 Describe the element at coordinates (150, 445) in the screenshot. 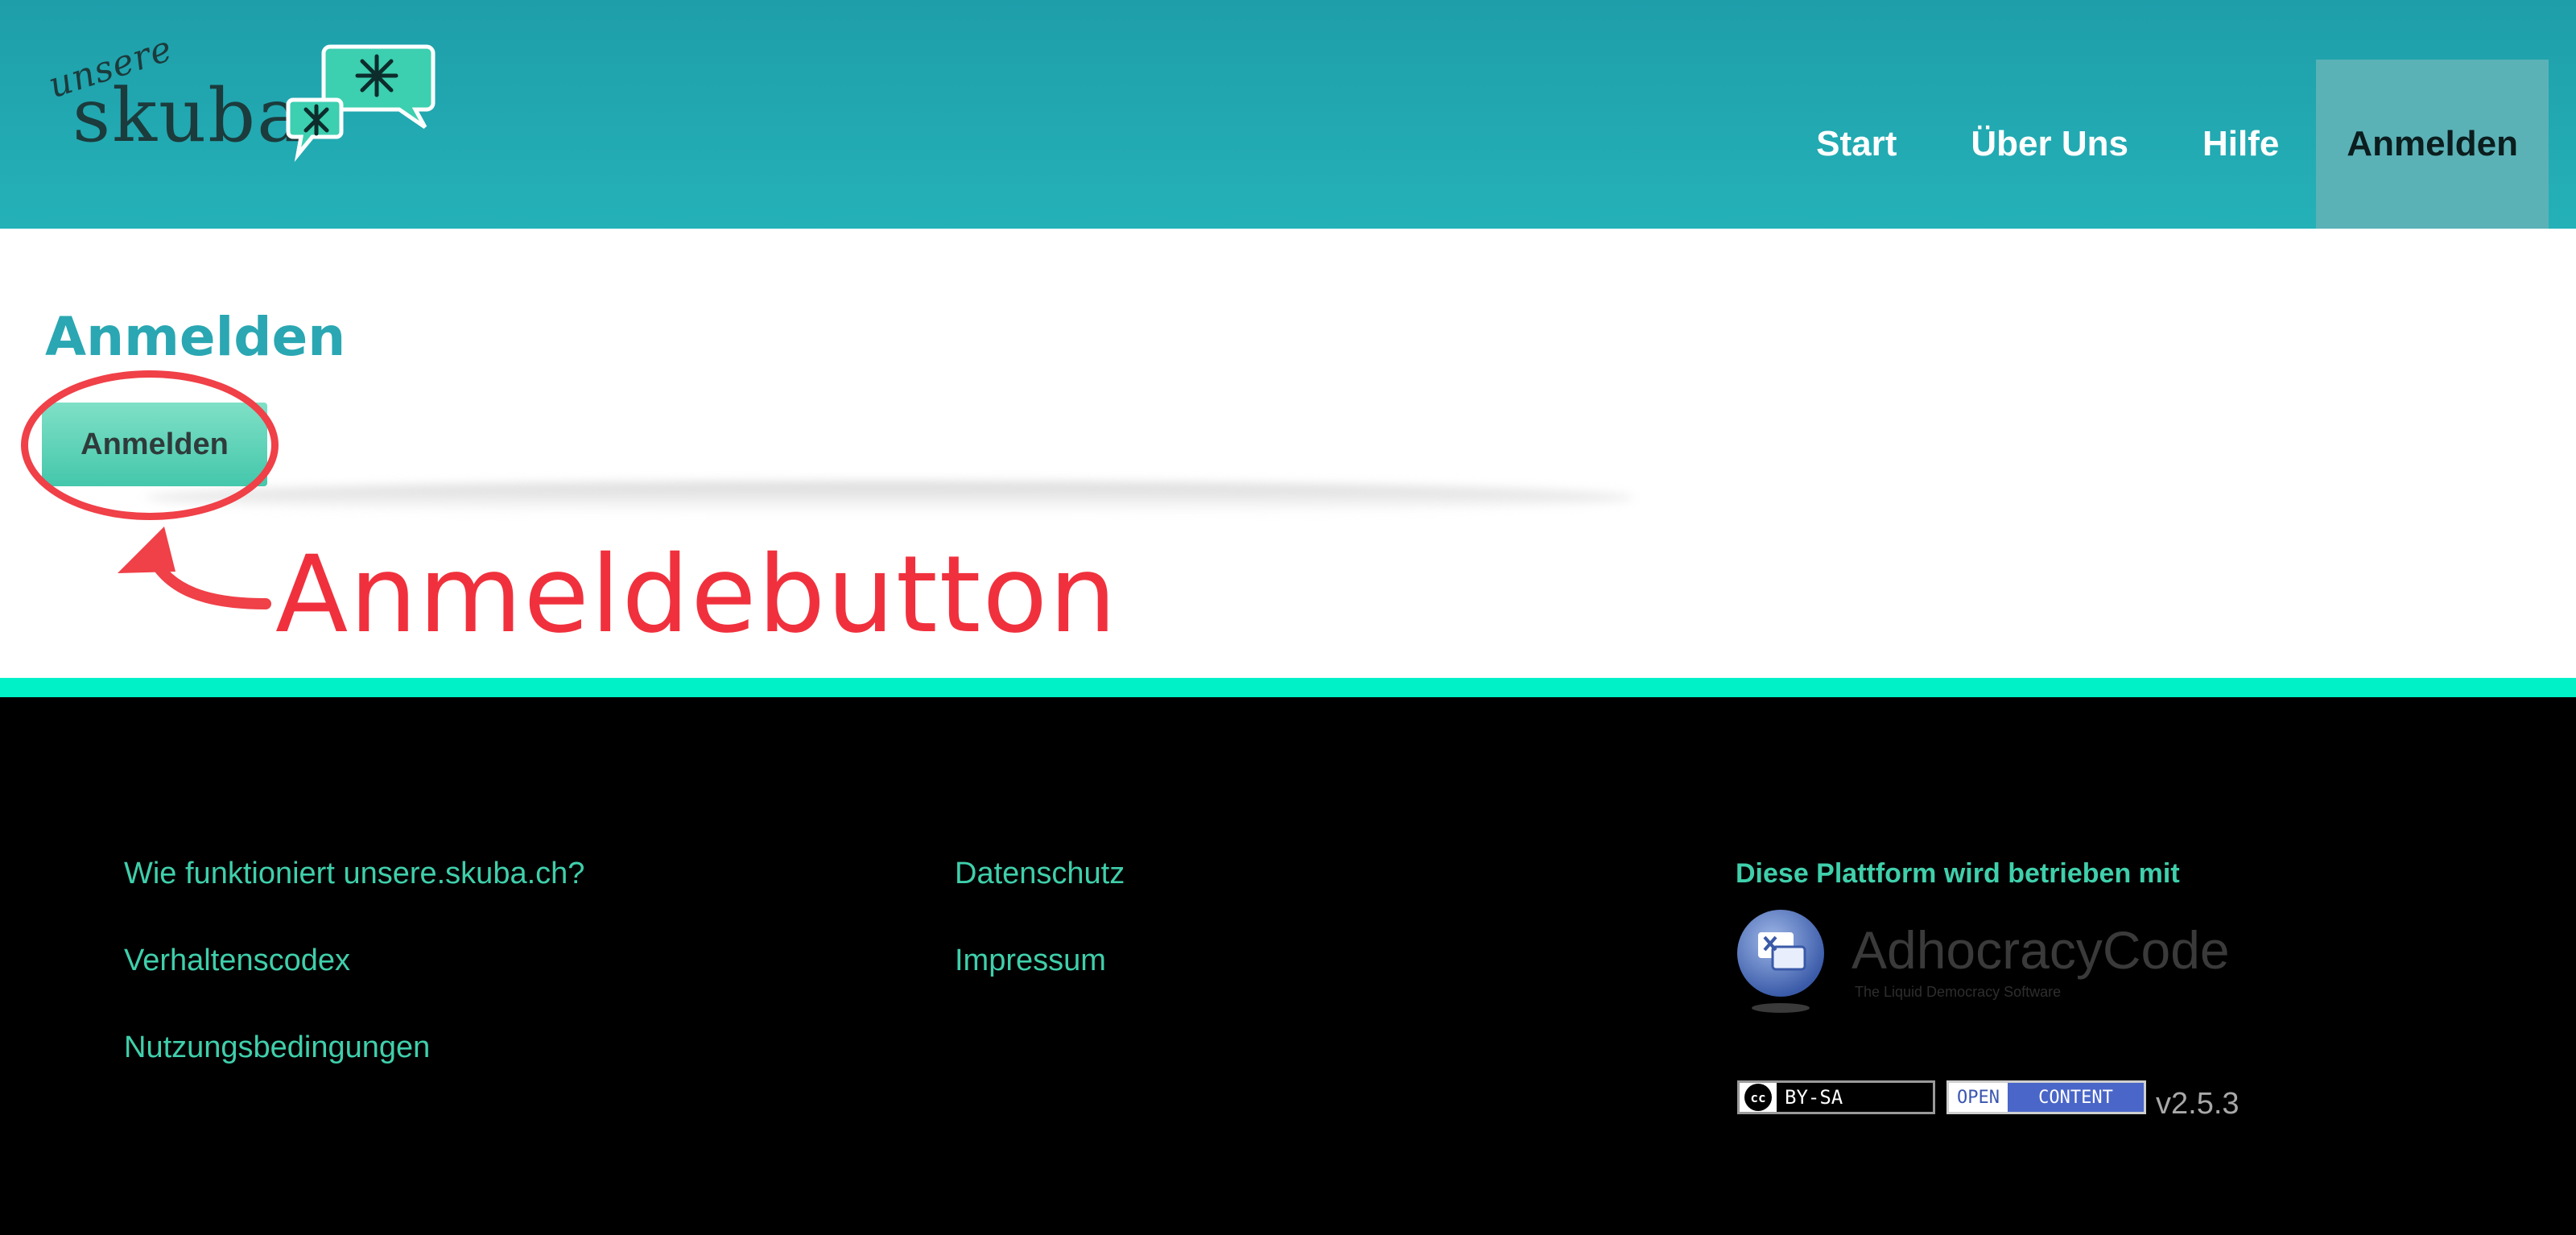

I see `annotation-circle` at that location.